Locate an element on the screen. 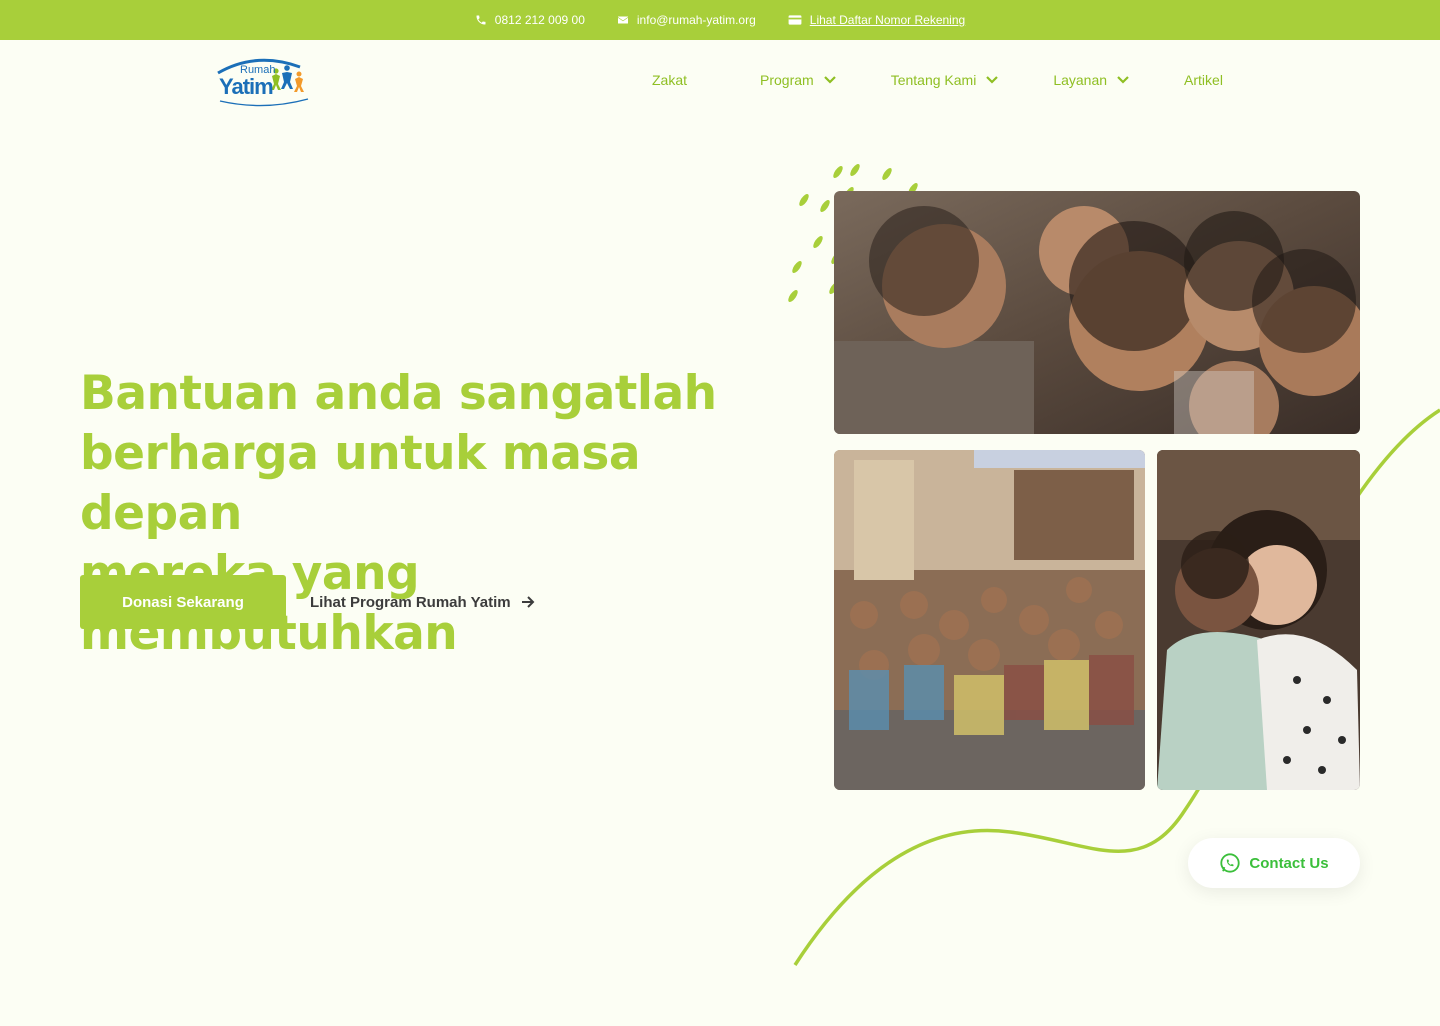 This screenshot has width=1440, height=1026. topbar-account-link: Lihat Daftar Nomor Rekening is located at coordinates (876, 20).